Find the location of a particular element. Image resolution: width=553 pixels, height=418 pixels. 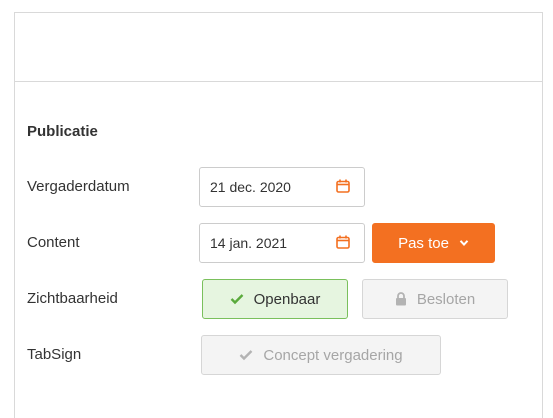

vergaderdatum-label: Vergaderdatum is located at coordinates (78, 186).